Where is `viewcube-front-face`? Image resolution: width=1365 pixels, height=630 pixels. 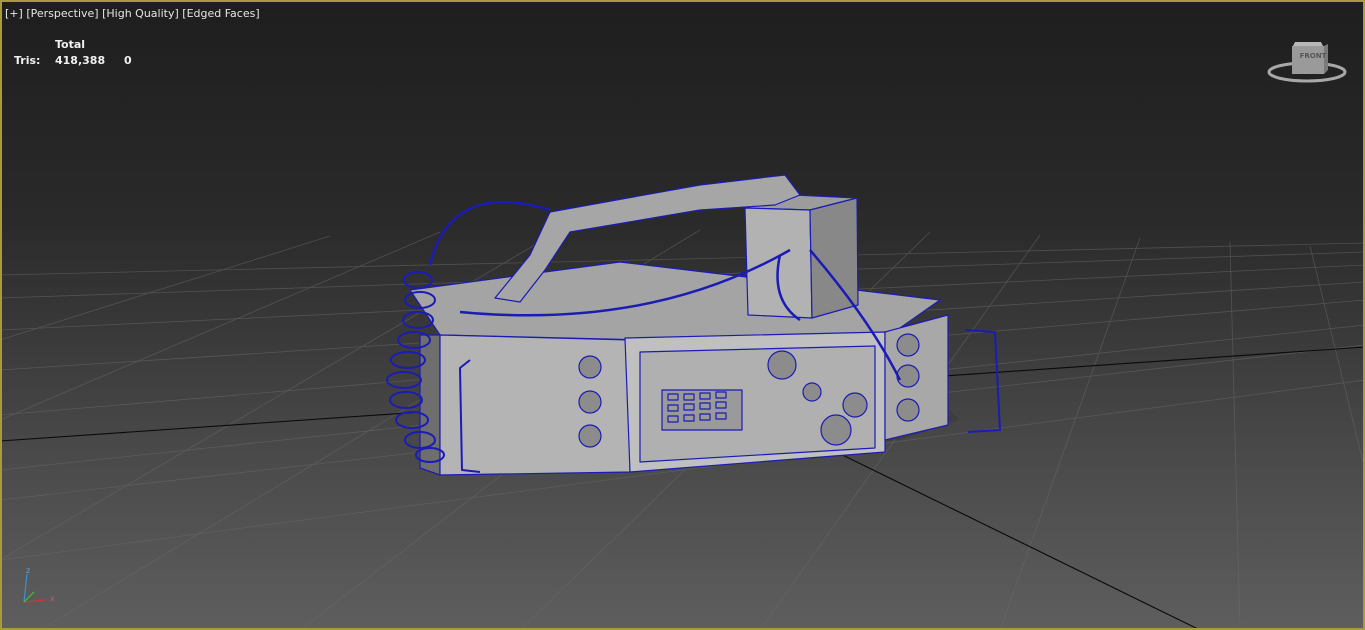 viewcube-front-face is located at coordinates (1308, 60).